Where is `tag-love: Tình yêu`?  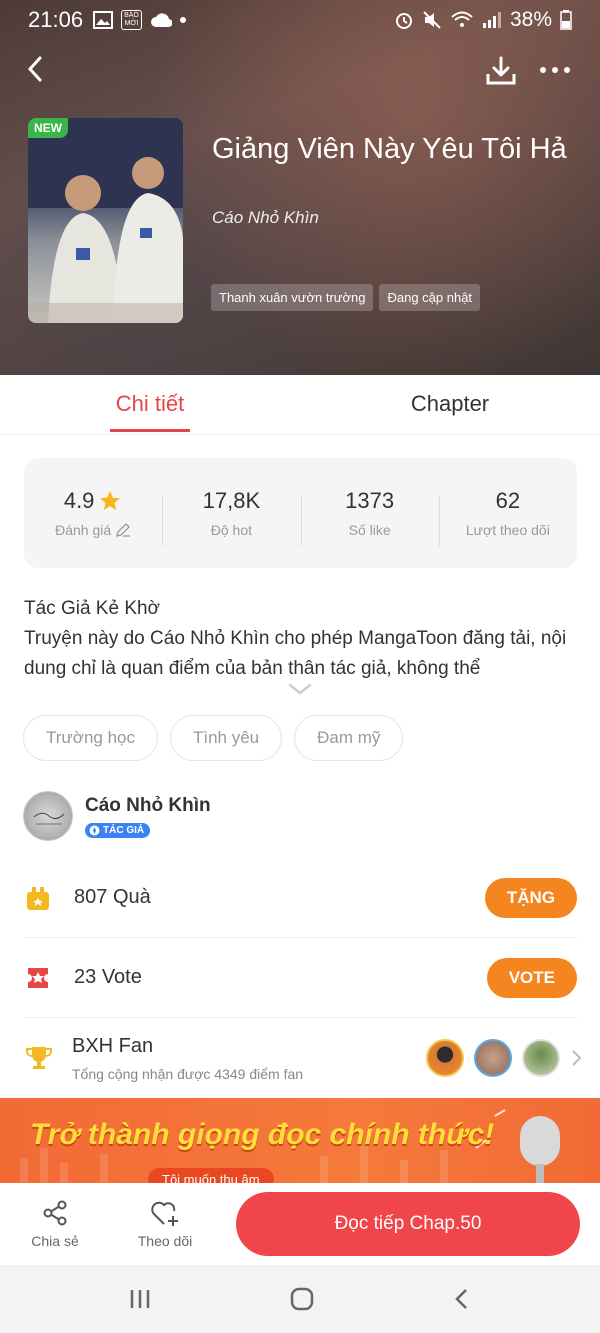
tag-love: Tình yêu is located at coordinates (226, 738).